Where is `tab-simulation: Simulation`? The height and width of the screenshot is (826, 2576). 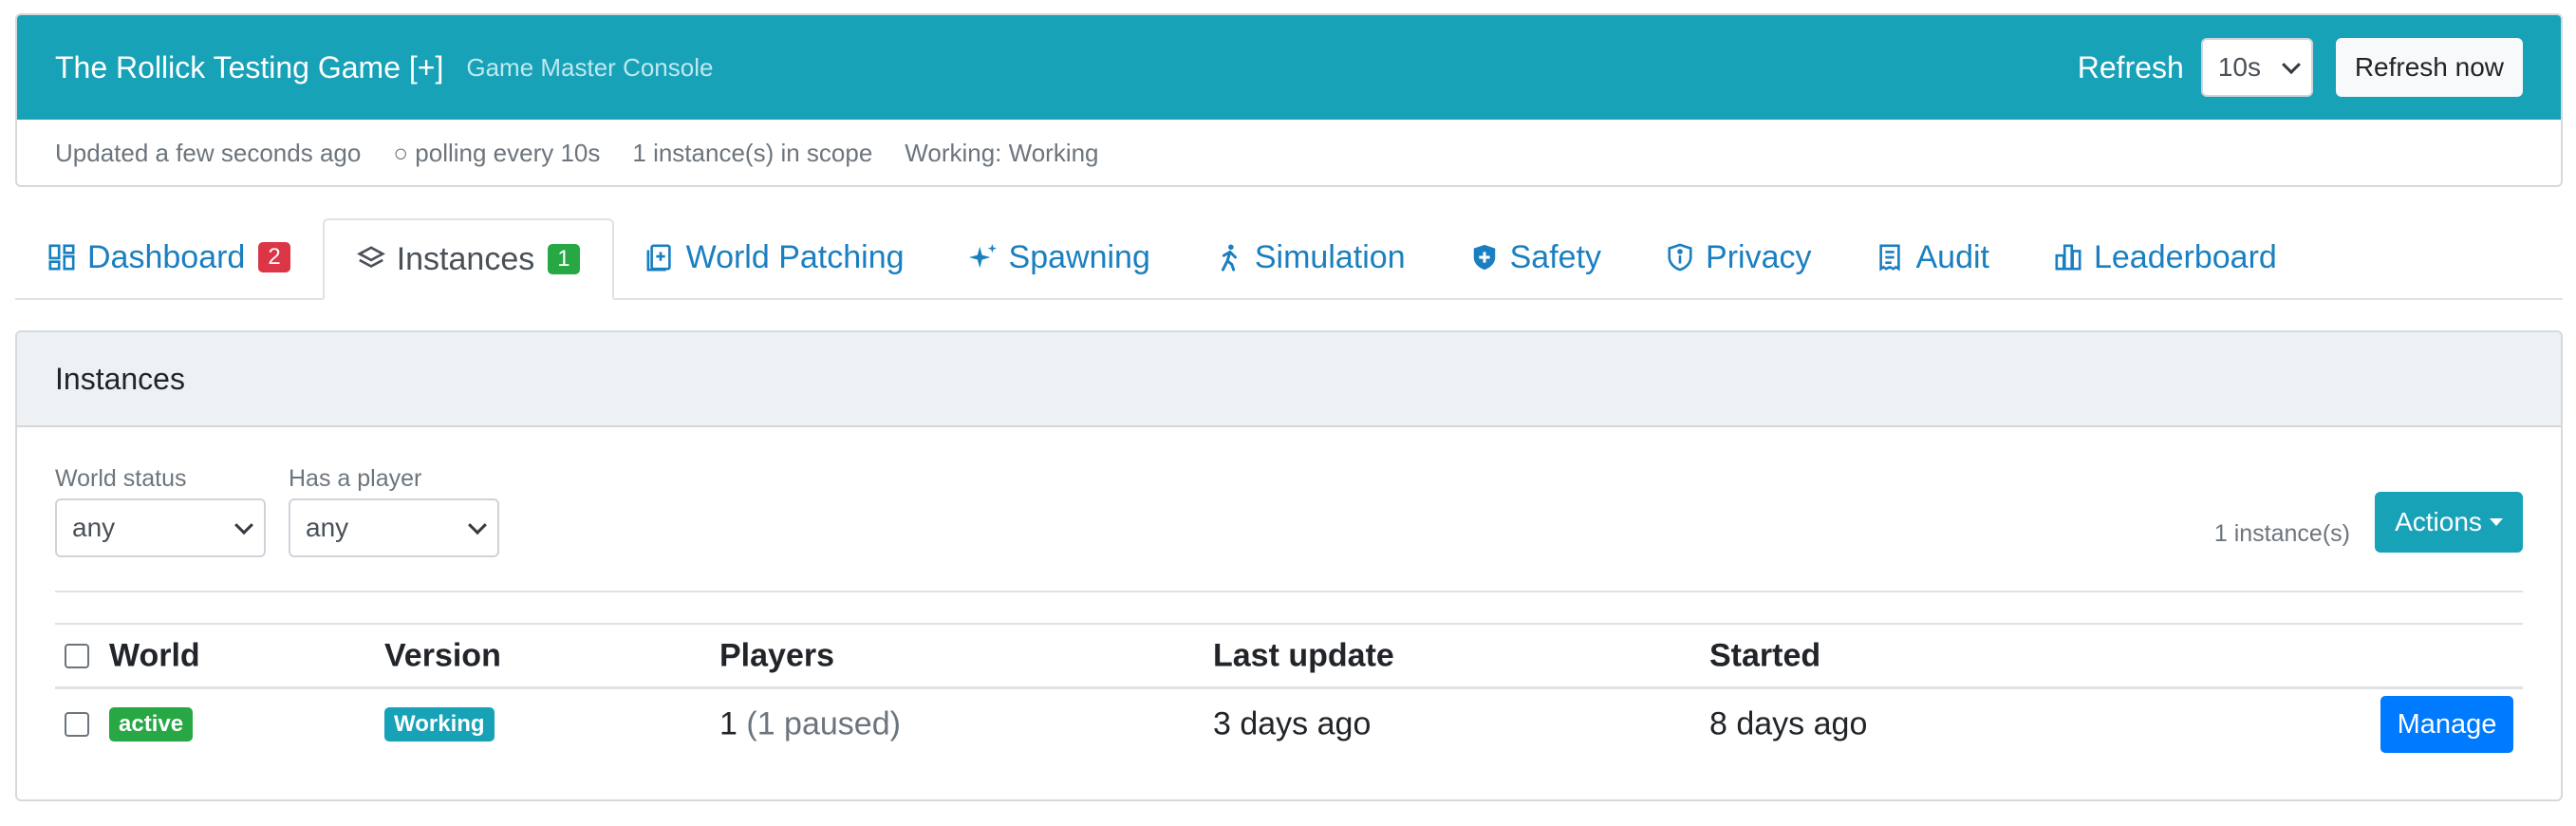
tab-simulation: Simulation is located at coordinates (1310, 257).